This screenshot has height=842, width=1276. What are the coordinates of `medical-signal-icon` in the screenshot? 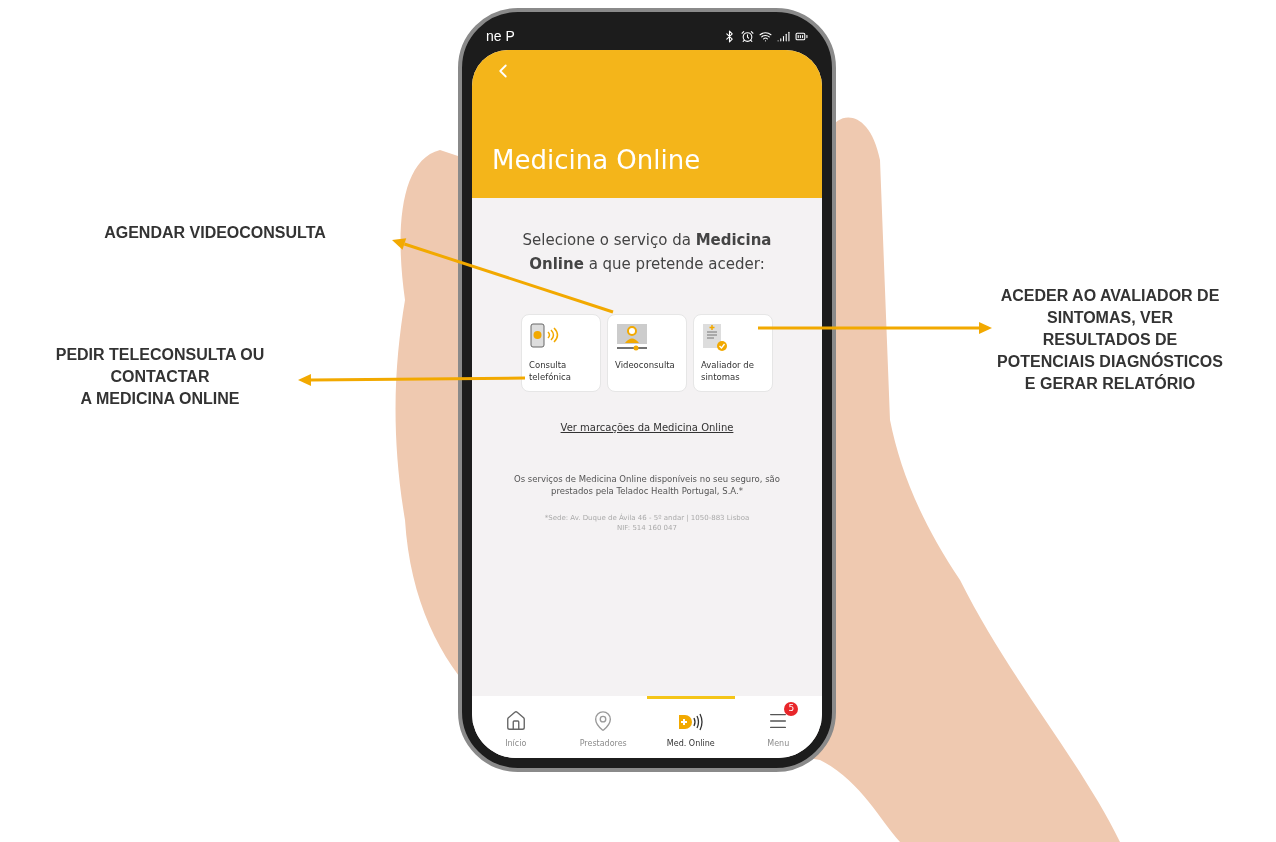 It's located at (690, 722).